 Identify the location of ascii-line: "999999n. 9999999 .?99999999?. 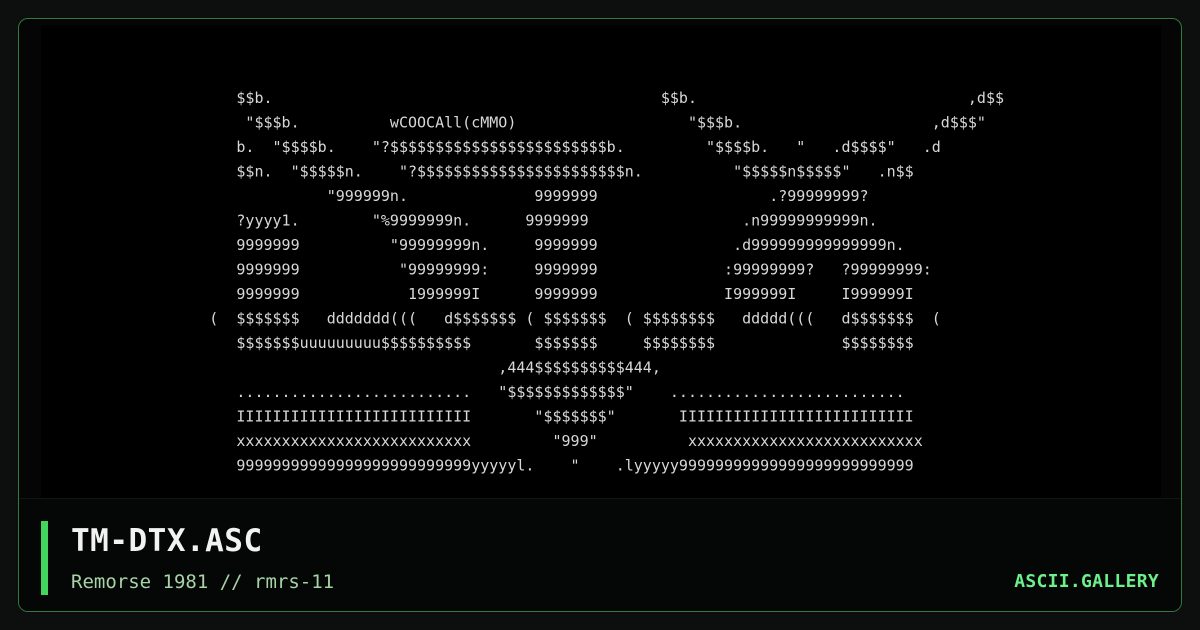
(494, 196).